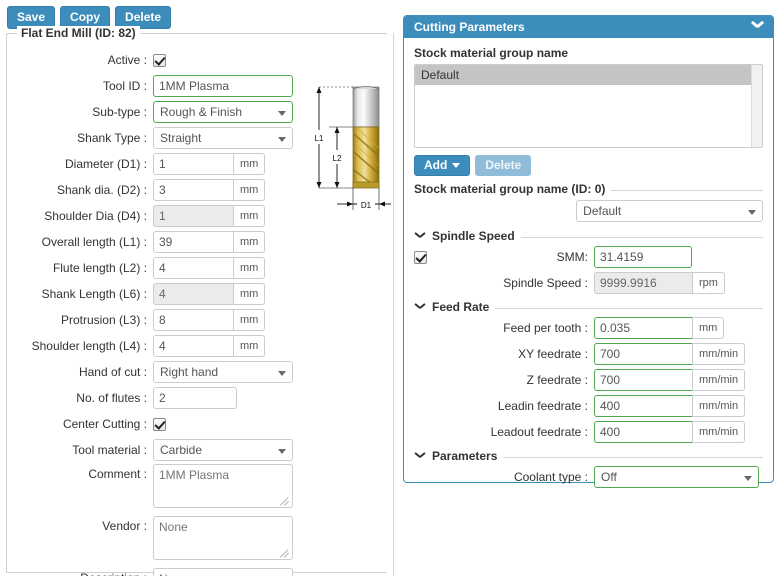 Image resolution: width=780 pixels, height=576 pixels. Describe the element at coordinates (545, 328) in the screenshot. I see `feed-per-tooth-label: Feed per tooth :` at that location.